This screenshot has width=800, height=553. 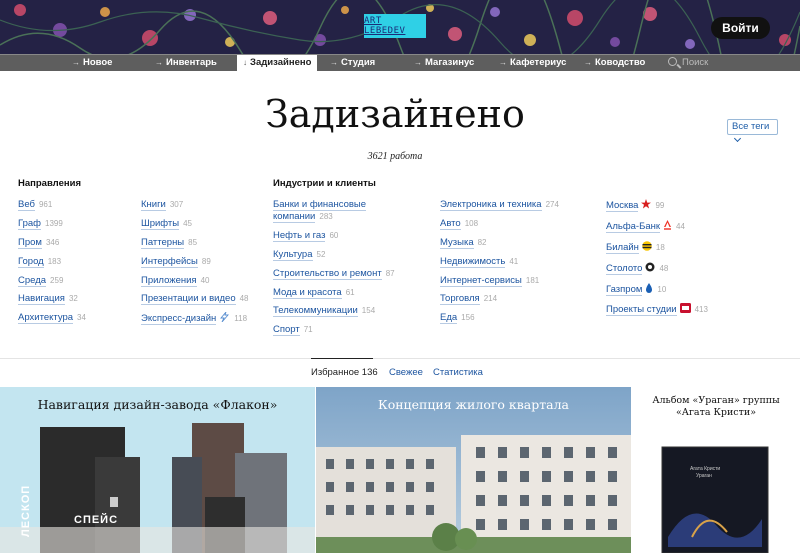 What do you see at coordinates (450, 62) in the screenshot?
I see `nav-item-label: Магазинус` at bounding box center [450, 62].